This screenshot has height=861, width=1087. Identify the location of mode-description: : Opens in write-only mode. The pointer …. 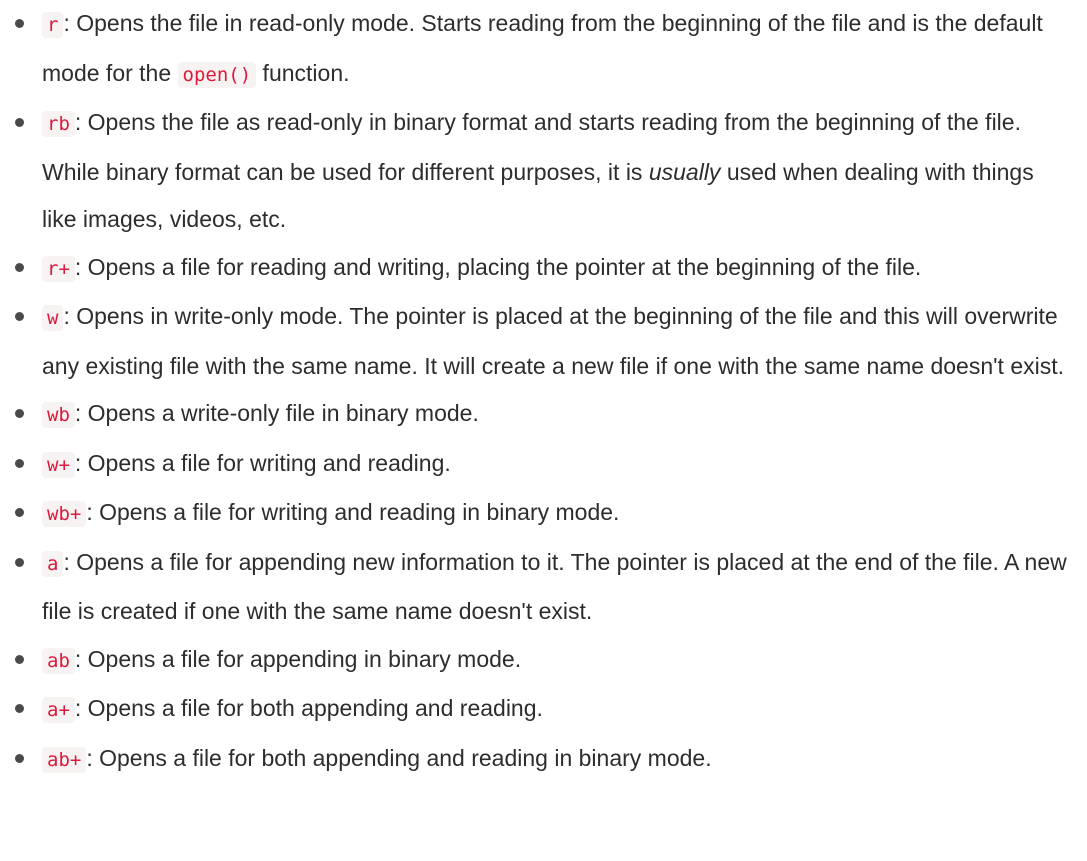
(553, 341).